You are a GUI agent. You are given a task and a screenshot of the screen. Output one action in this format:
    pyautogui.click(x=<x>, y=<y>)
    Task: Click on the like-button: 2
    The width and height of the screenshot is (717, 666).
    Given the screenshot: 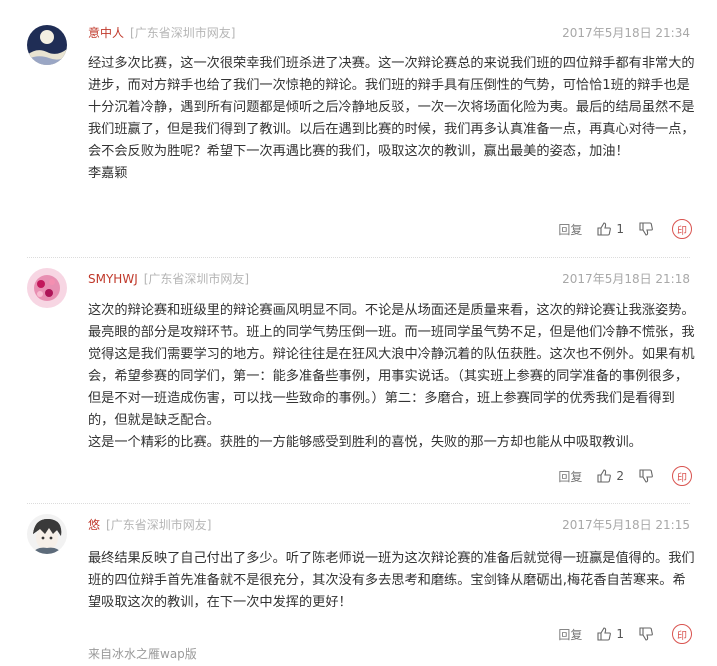 What is the action you would take?
    pyautogui.click(x=610, y=476)
    